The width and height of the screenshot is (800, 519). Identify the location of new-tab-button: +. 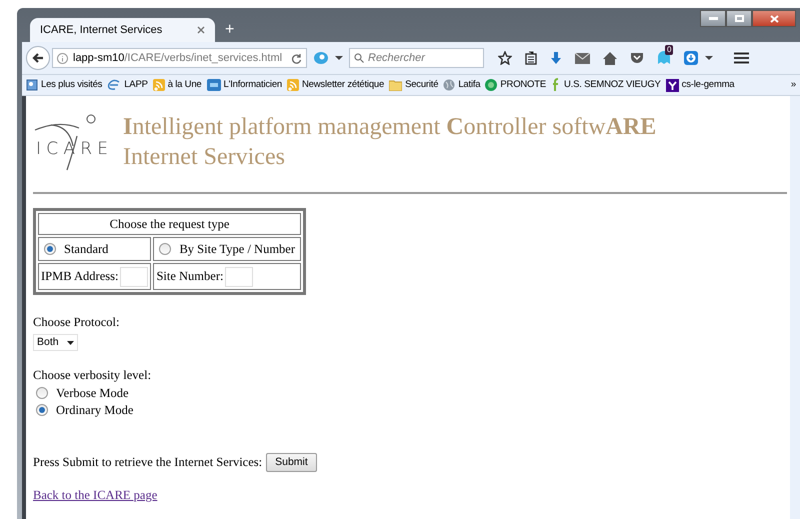
(229, 30).